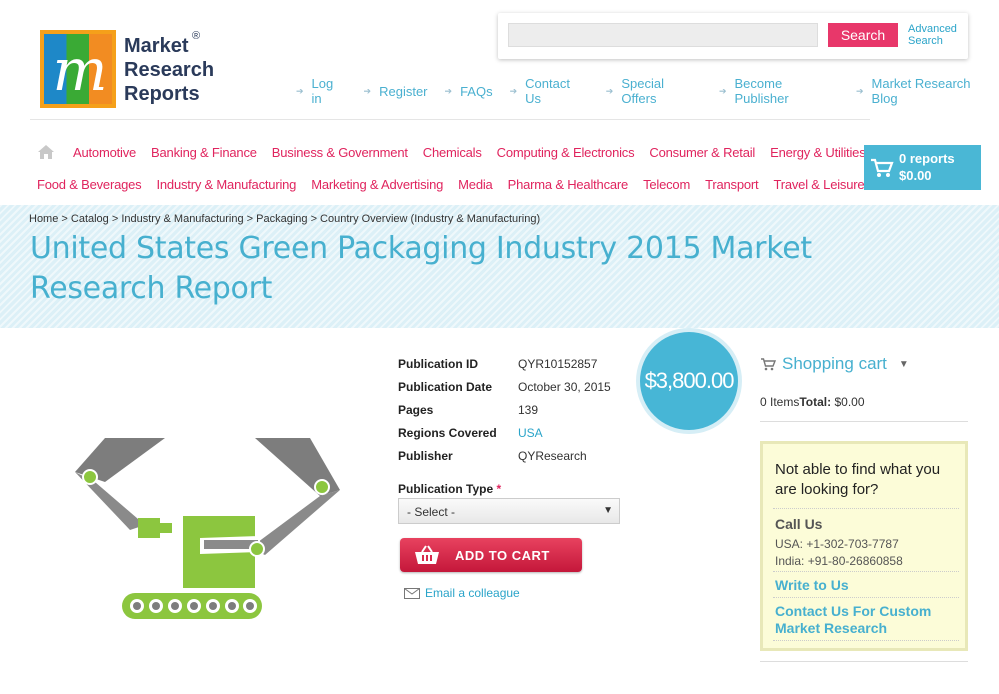  Describe the element at coordinates (608, 510) in the screenshot. I see `caret-down-icon: ▼` at that location.